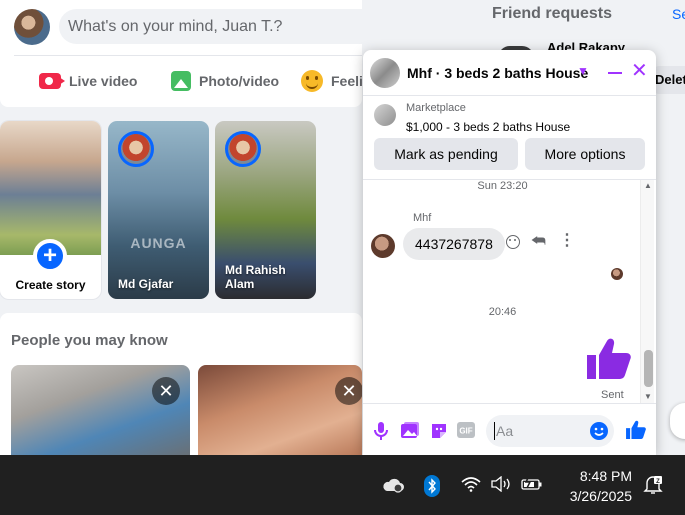 The height and width of the screenshot is (515, 685). What do you see at coordinates (585, 154) in the screenshot?
I see `more-options-button: More options` at bounding box center [585, 154].